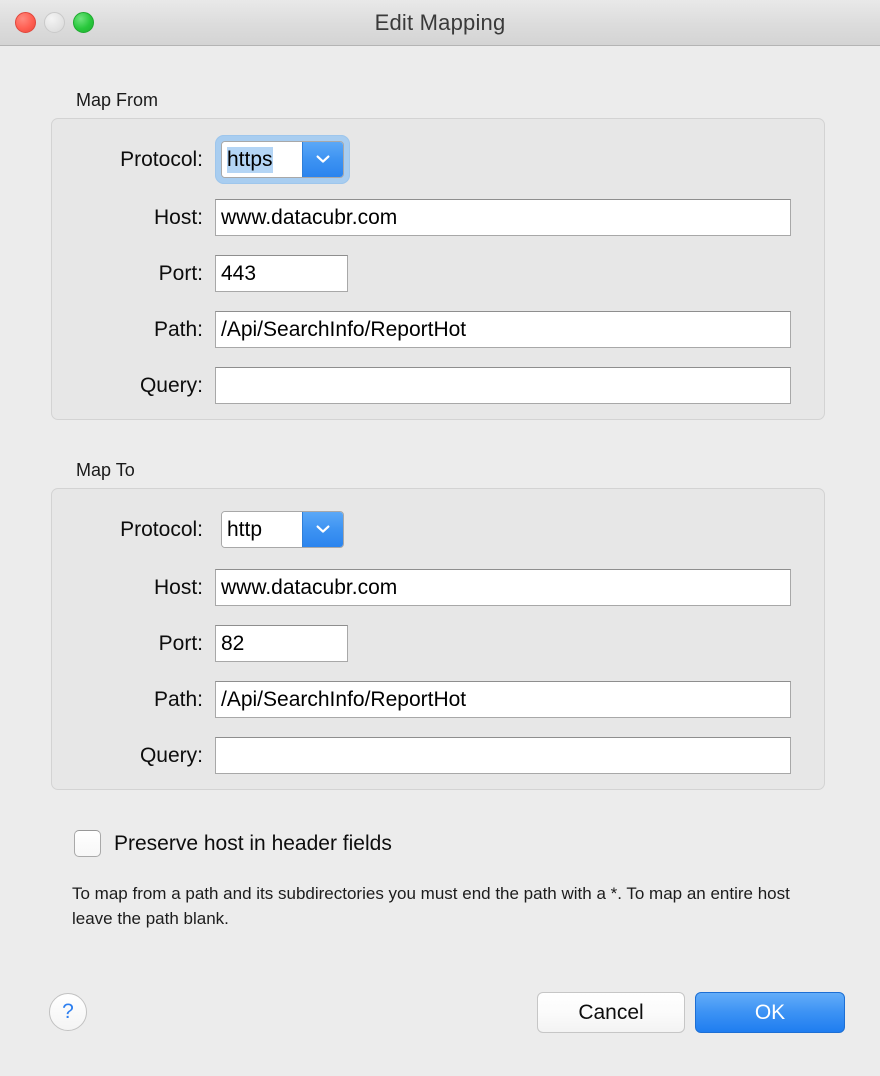  I want to click on map-to-path-row: Path: /Api/SearchInfo/ReportHot, so click(431, 699).